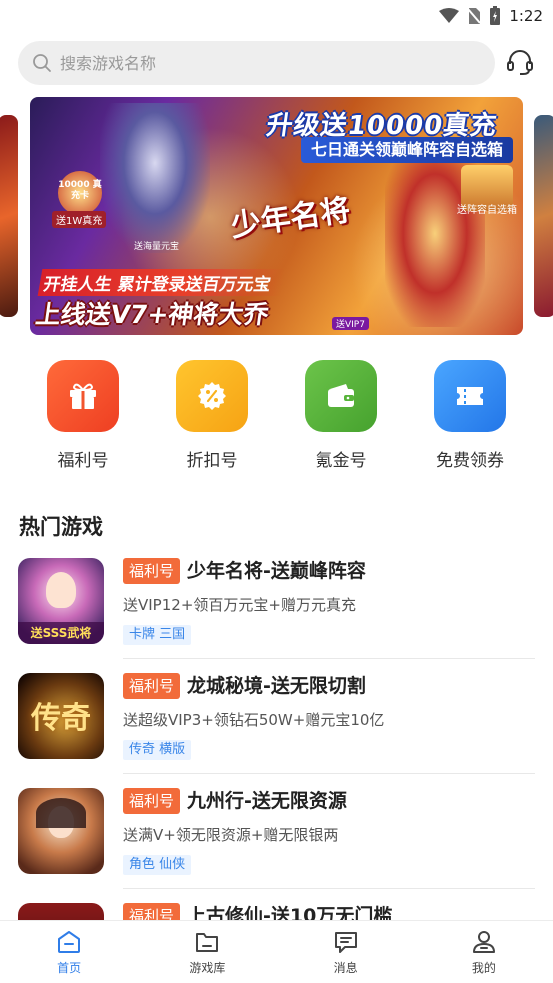 The image size is (553, 983). I want to click on discount-icon, so click(212, 396).